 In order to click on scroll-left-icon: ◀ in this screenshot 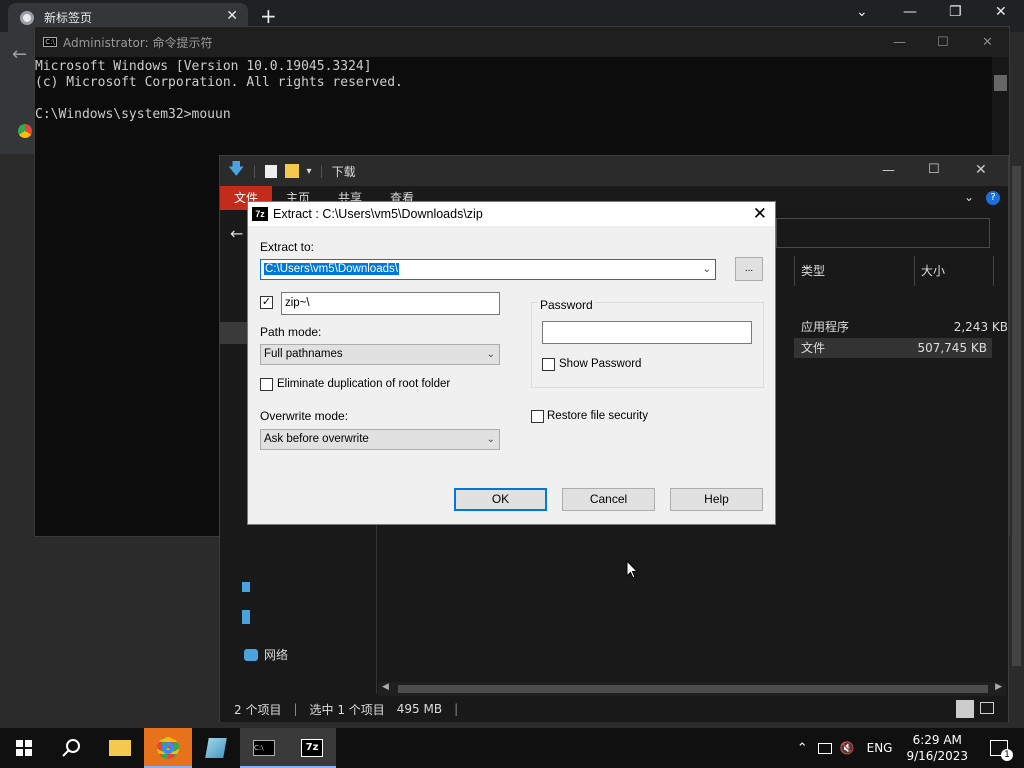, I will do `click(385, 687)`.